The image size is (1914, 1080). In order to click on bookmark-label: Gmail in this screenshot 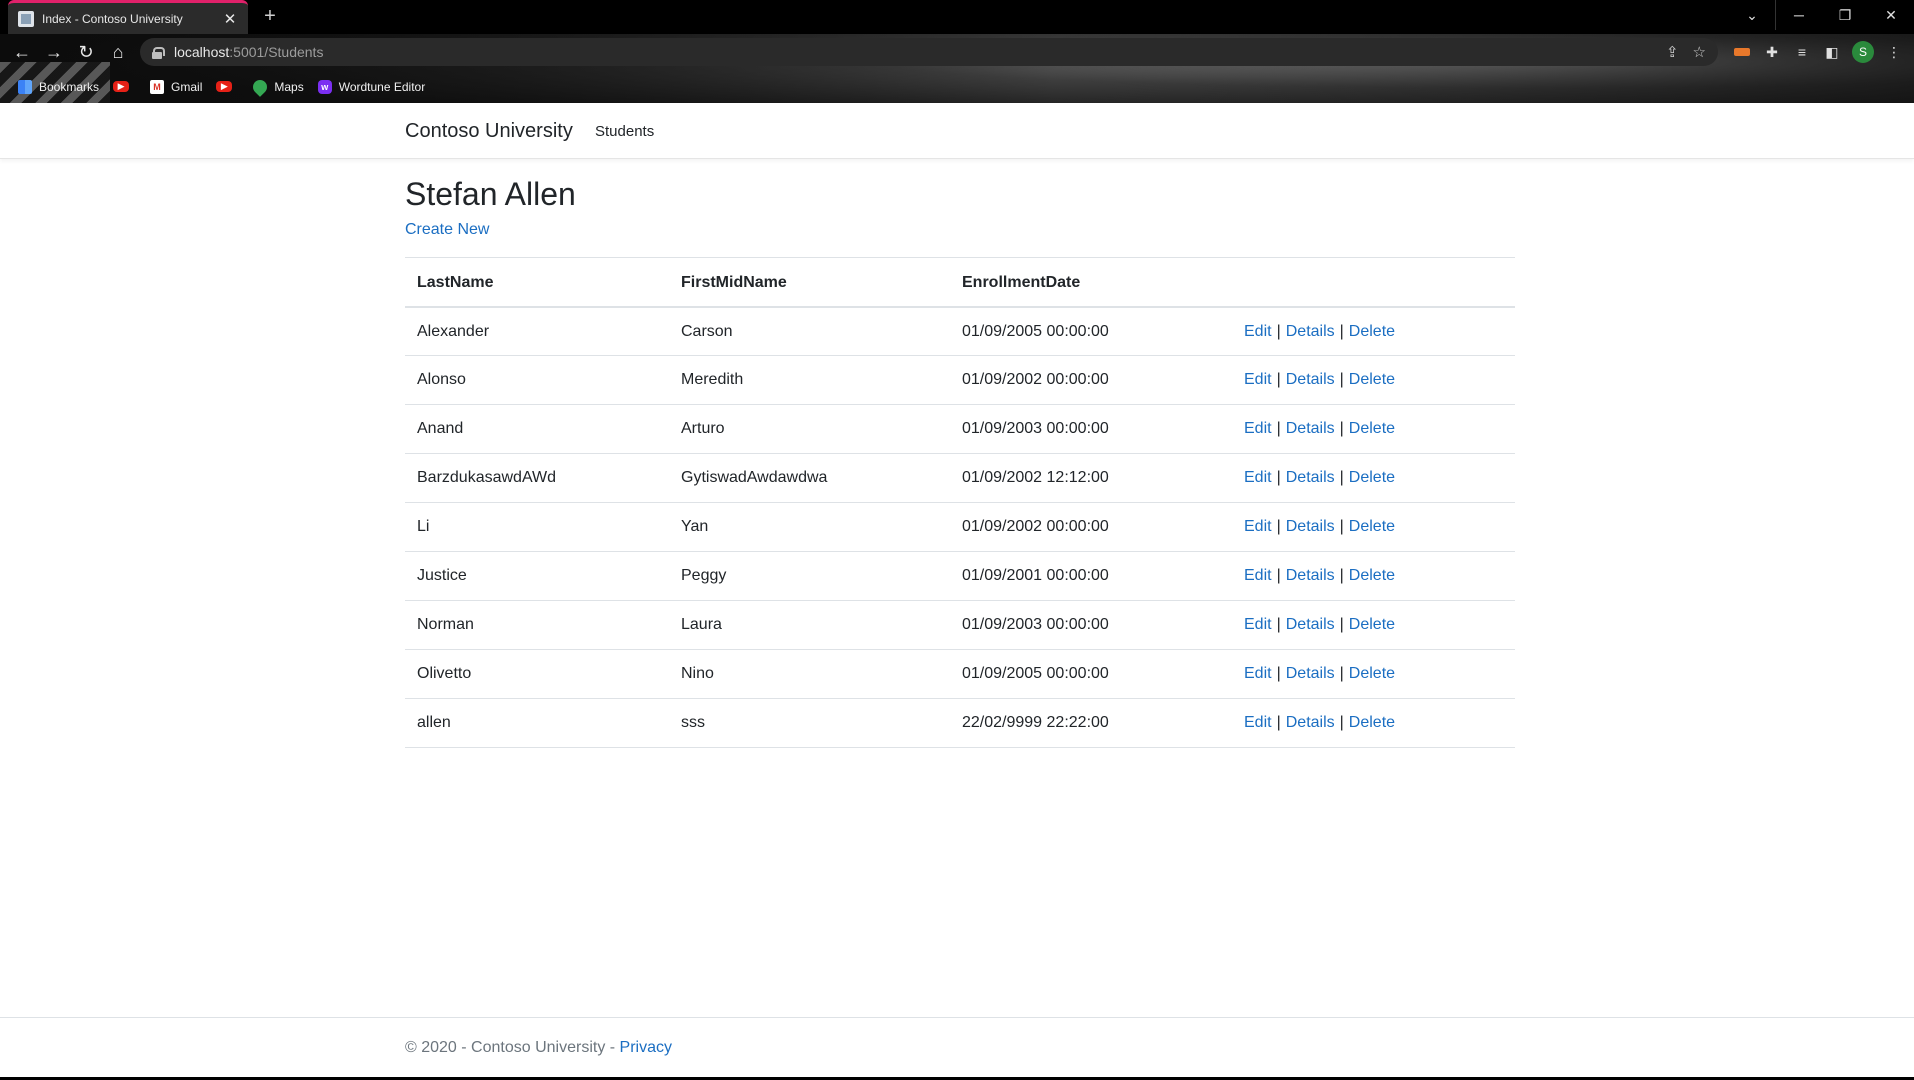, I will do `click(187, 86)`.